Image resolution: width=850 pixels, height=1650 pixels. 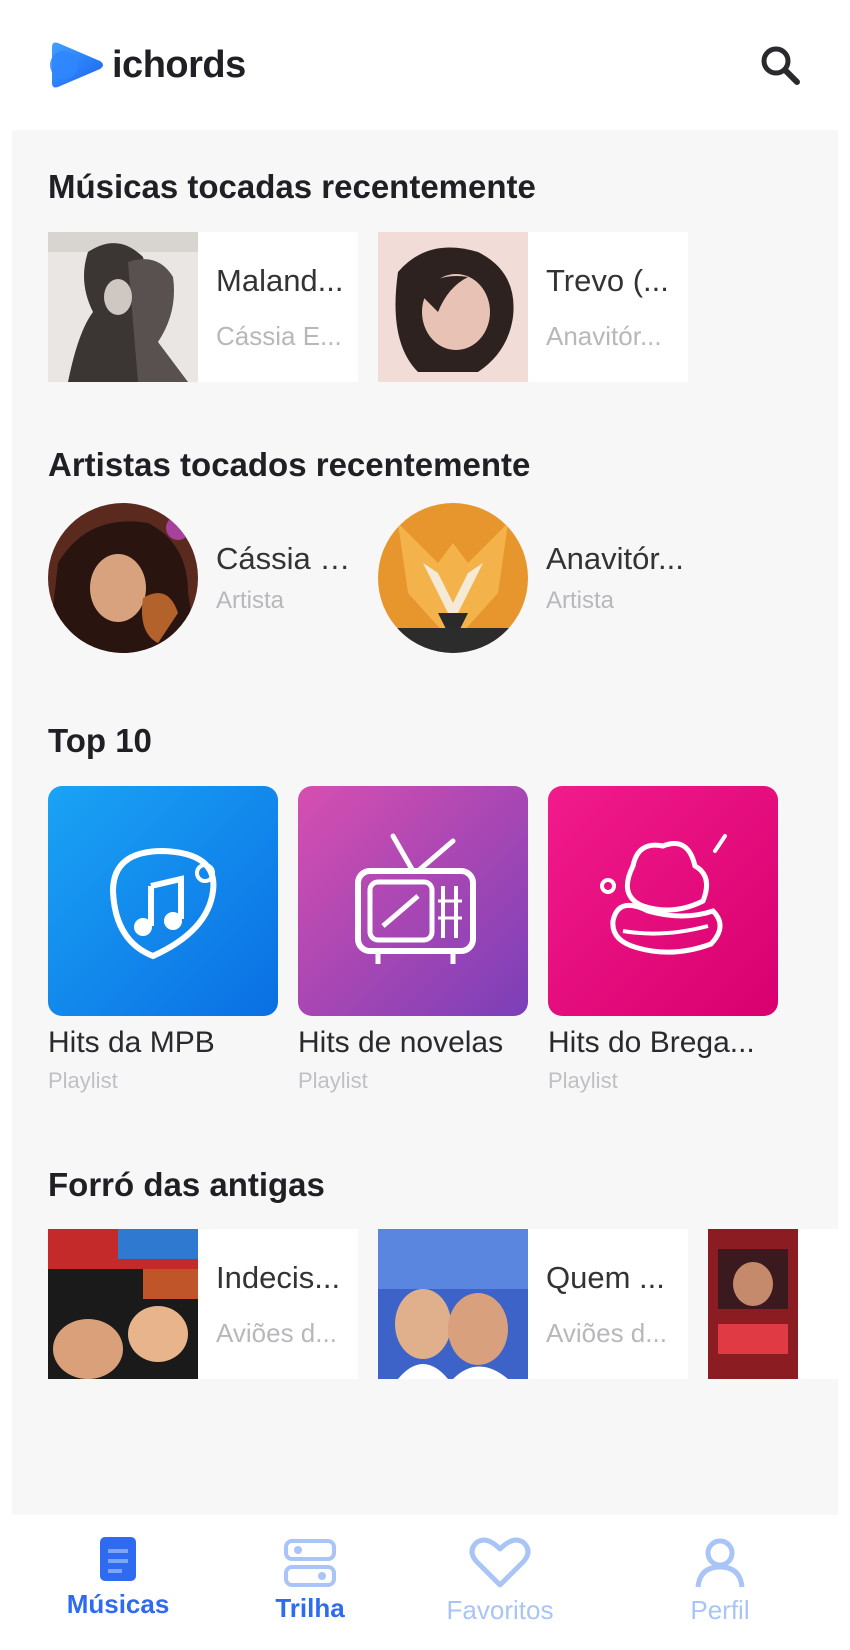 What do you see at coordinates (500, 1562) in the screenshot?
I see `heart-icon` at bounding box center [500, 1562].